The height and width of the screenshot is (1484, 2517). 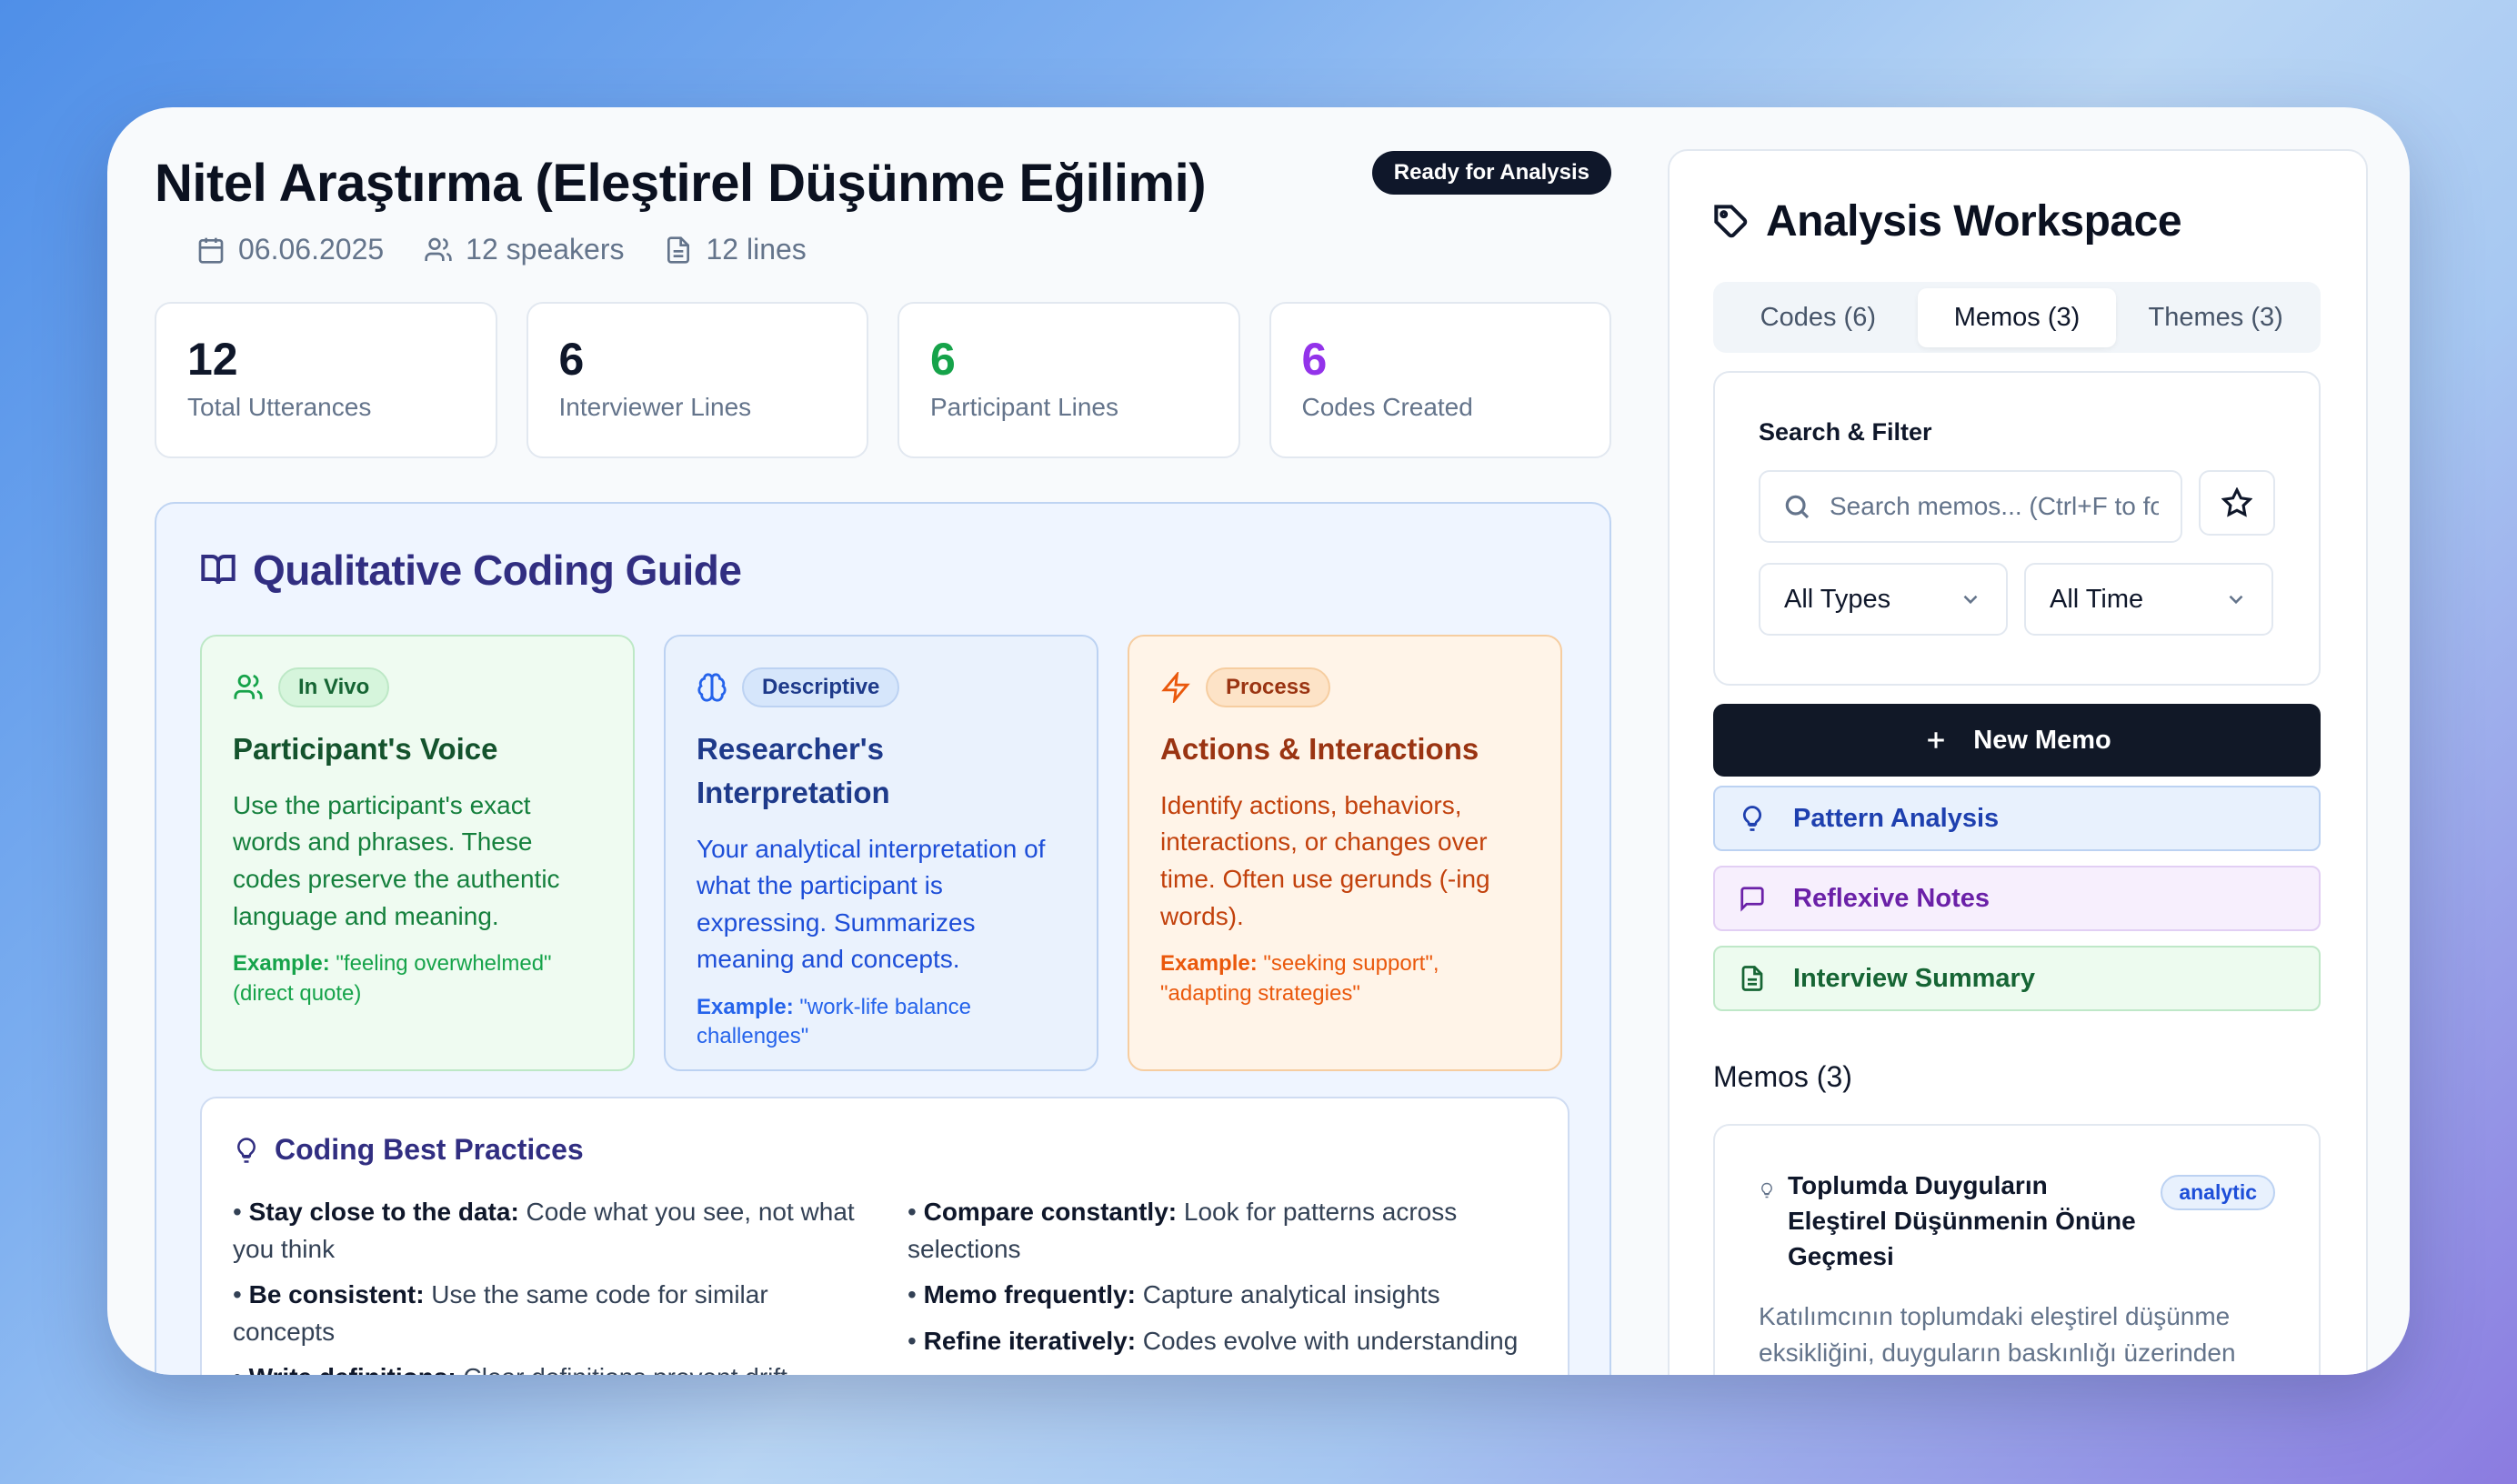 I want to click on coding-guide-title: Qualitative Coding Guide, so click(x=498, y=570).